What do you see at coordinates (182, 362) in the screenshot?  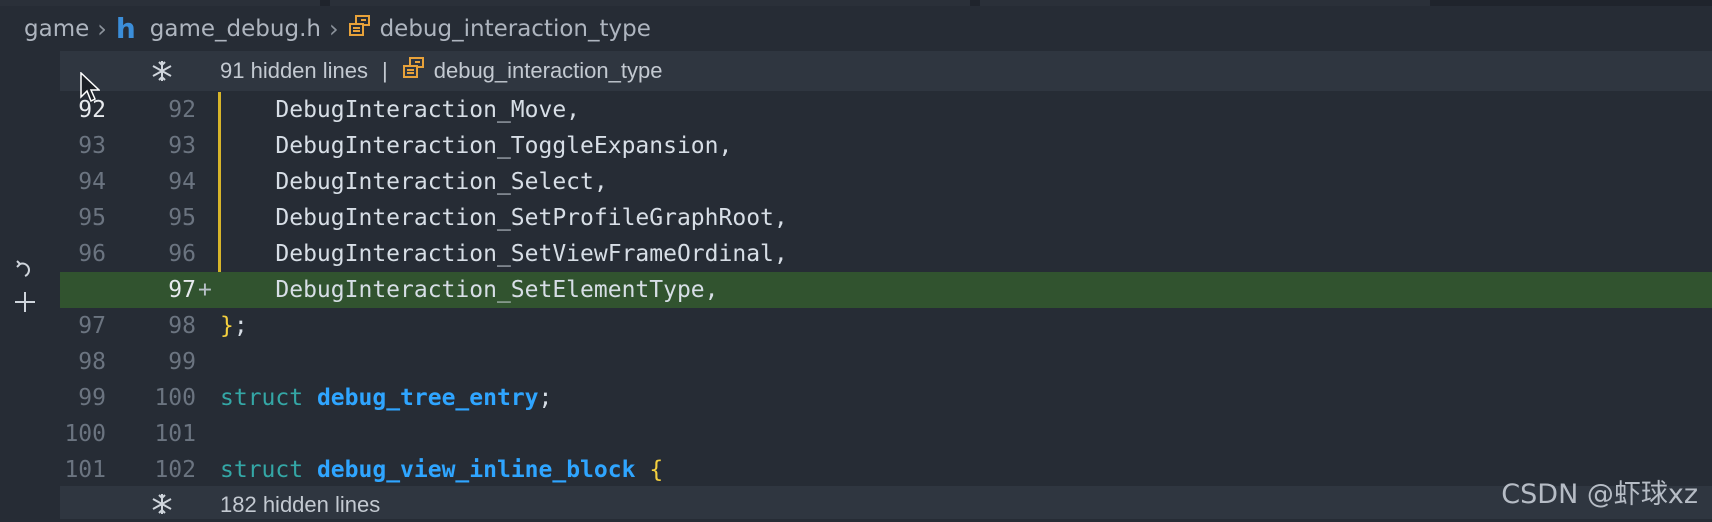 I see `new-line-number: 99` at bounding box center [182, 362].